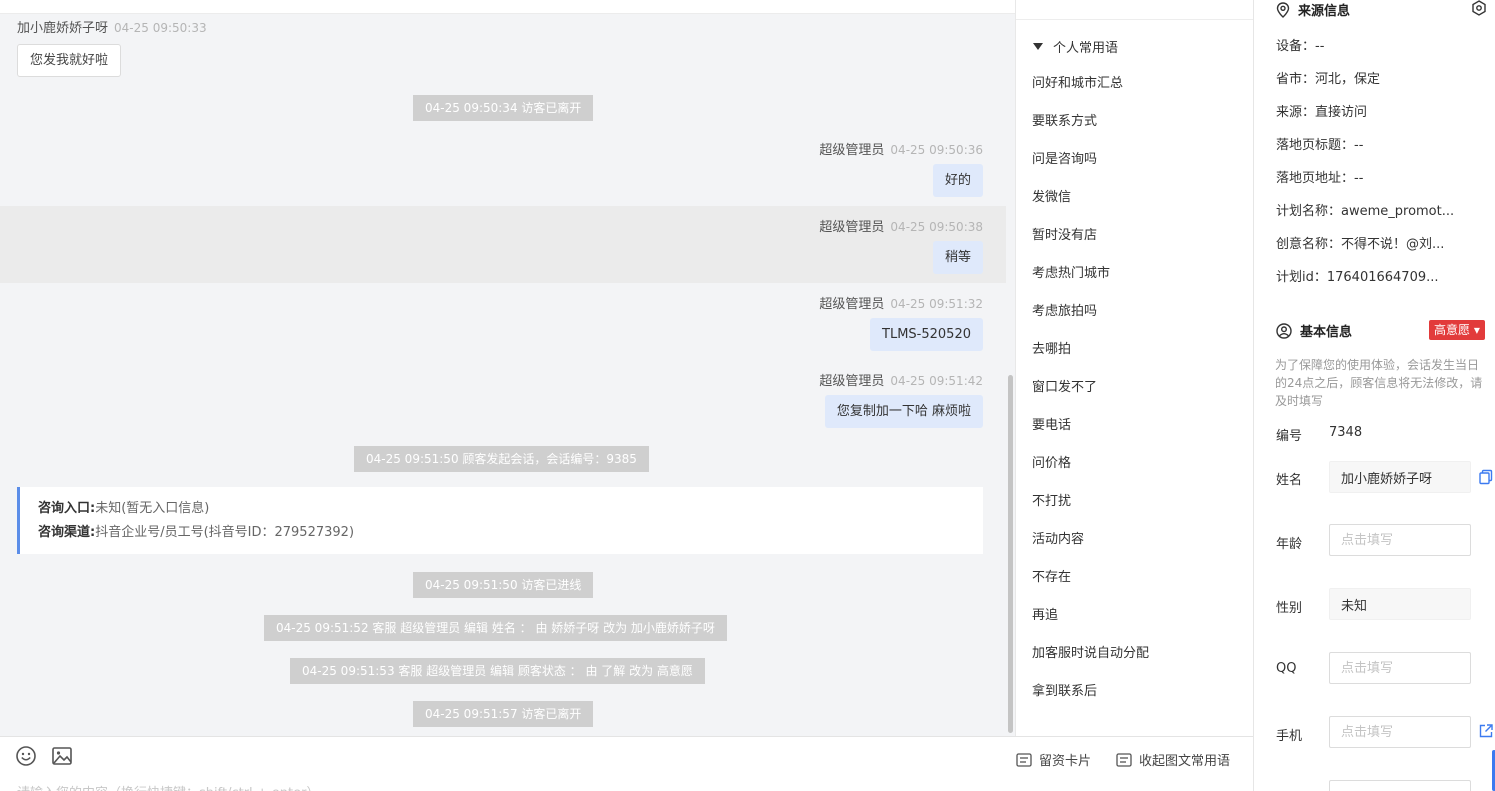 The height and width of the screenshot is (791, 1495). I want to click on message-bubble-incoming: 您发我就好啦, so click(69, 60).